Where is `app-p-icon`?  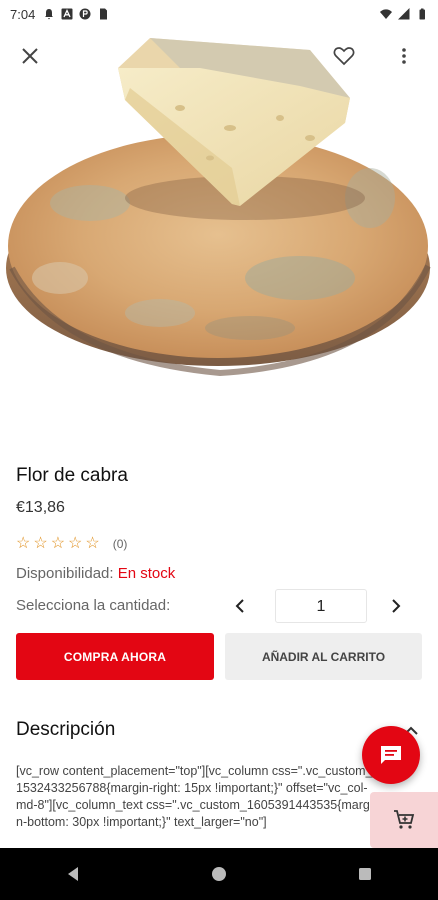
app-p-icon is located at coordinates (85, 14).